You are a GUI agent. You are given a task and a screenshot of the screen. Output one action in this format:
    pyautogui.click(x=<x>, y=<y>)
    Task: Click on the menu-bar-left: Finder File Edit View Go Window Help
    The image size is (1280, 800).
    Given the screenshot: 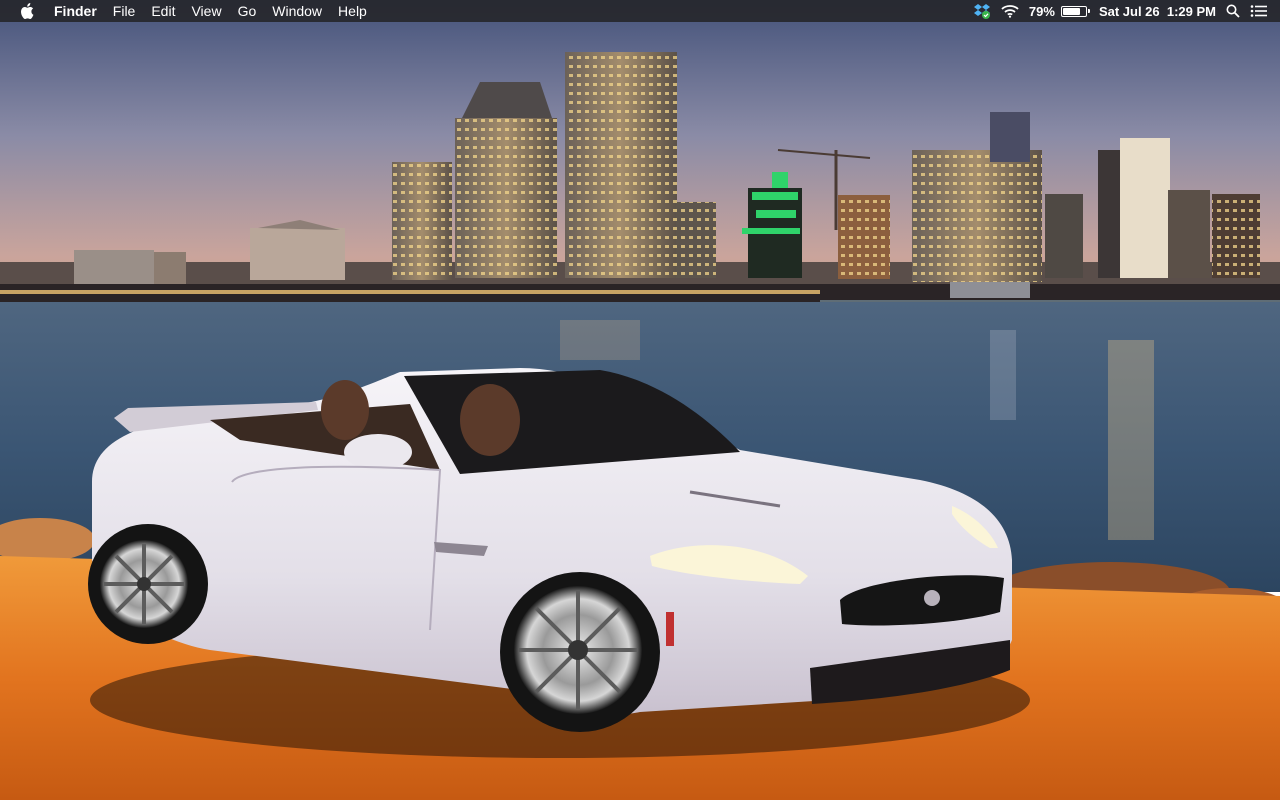 What is the action you would take?
    pyautogui.click(x=187, y=11)
    